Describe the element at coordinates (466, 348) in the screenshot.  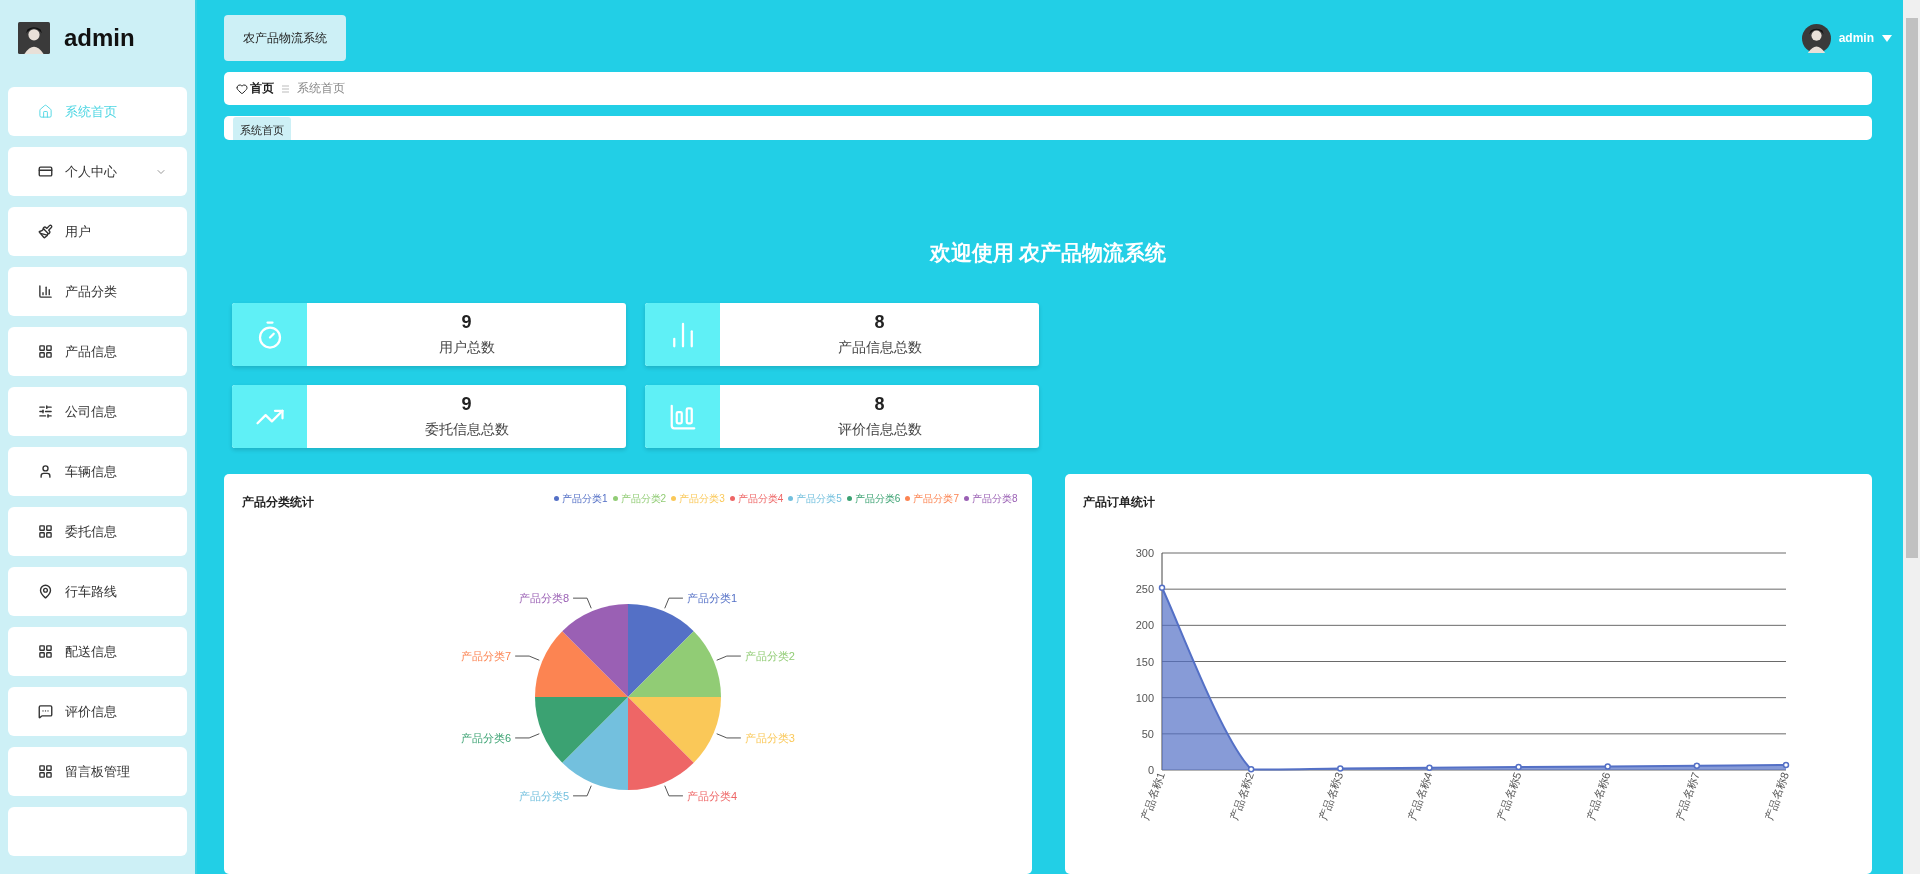
I see `stat-label: 用户总数` at that location.